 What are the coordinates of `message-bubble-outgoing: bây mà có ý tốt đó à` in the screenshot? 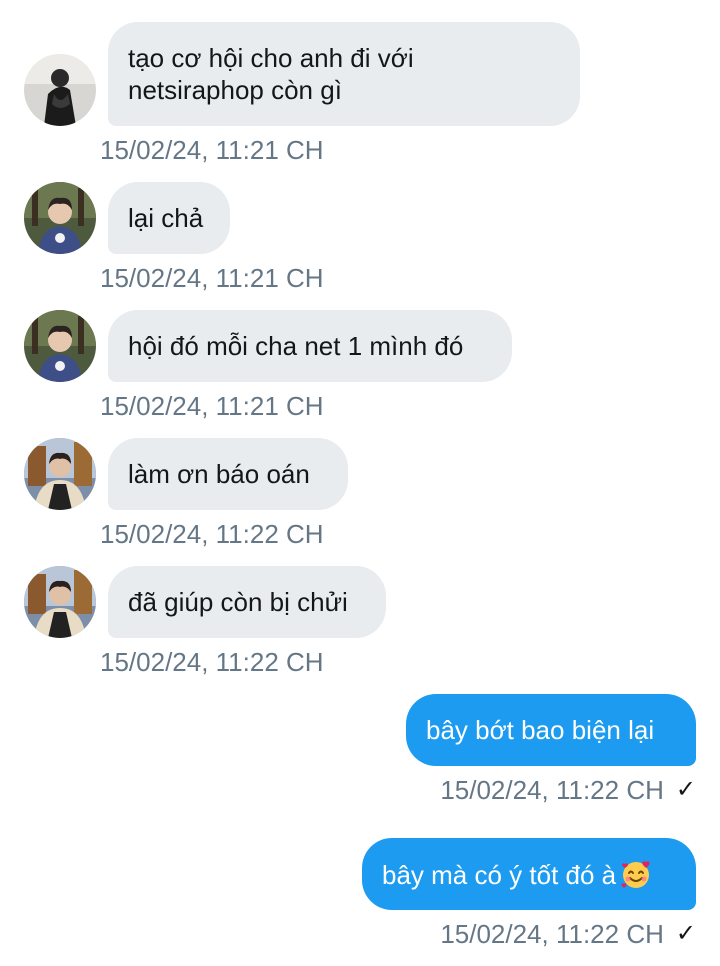 It's located at (529, 874).